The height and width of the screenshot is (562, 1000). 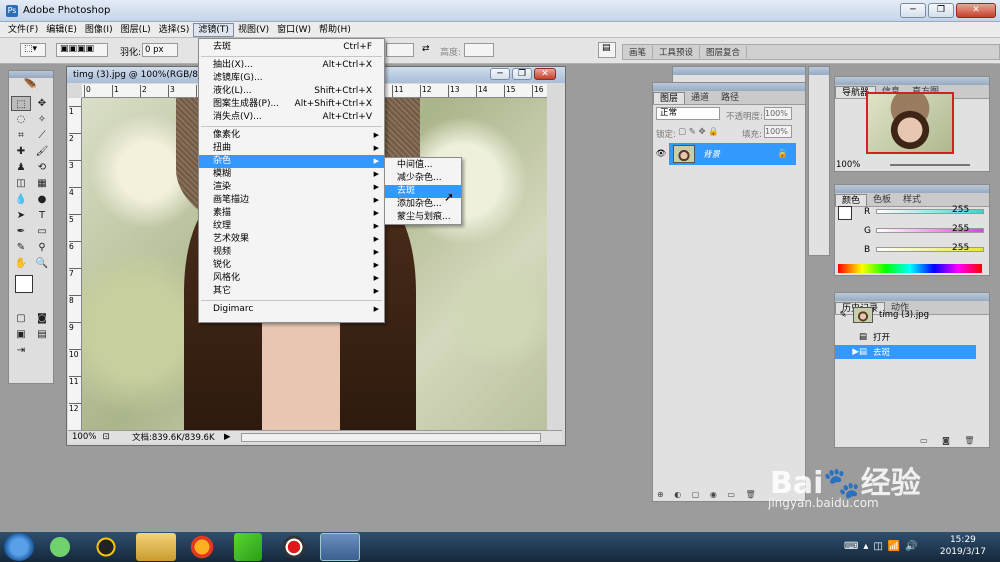 I want to click on history-brush-icon: ⟲, so click(x=42, y=167).